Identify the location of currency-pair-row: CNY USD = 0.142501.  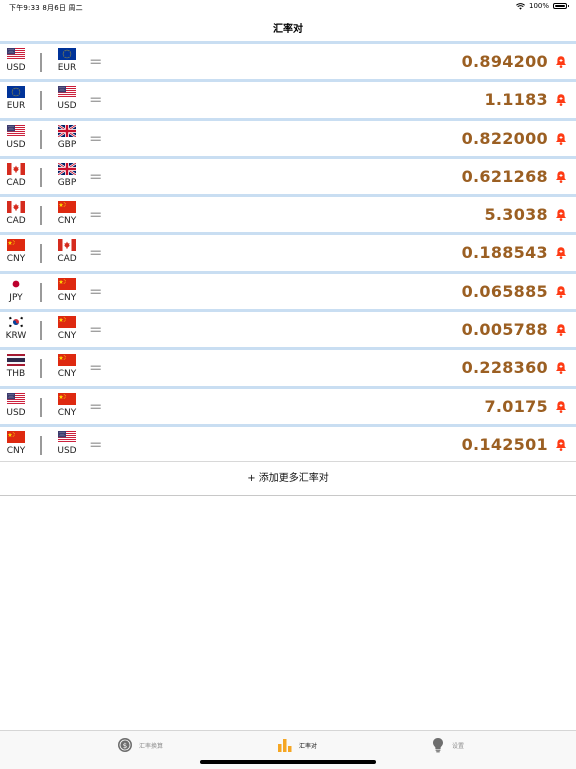
(288, 443).